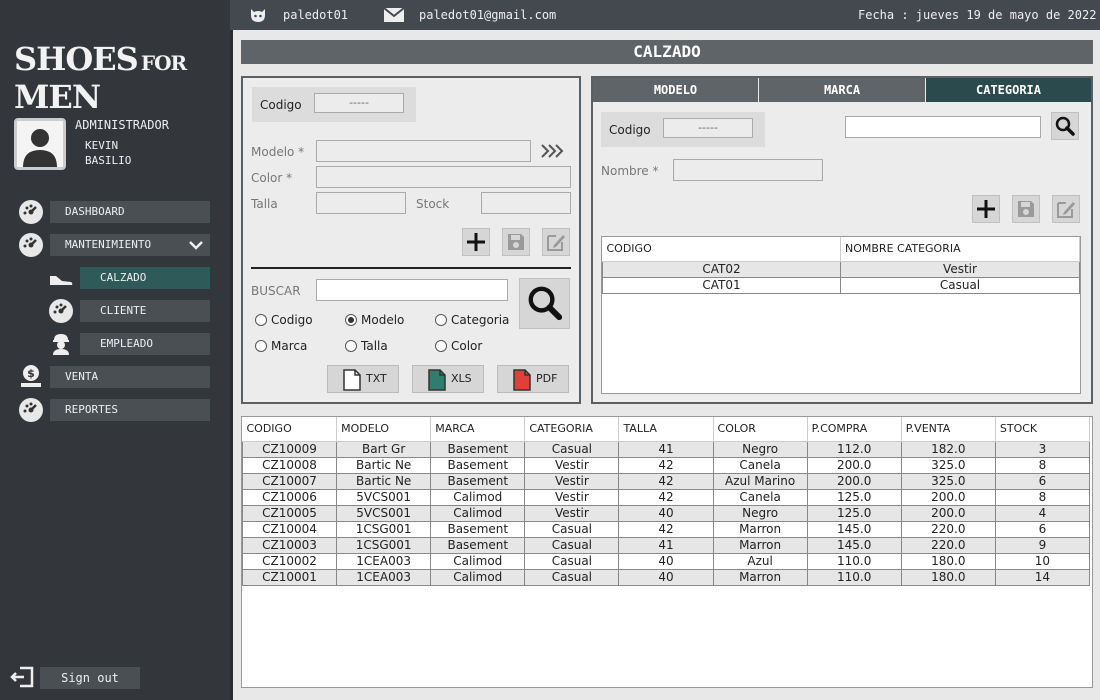  What do you see at coordinates (60, 278) in the screenshot?
I see `shoe-icon` at bounding box center [60, 278].